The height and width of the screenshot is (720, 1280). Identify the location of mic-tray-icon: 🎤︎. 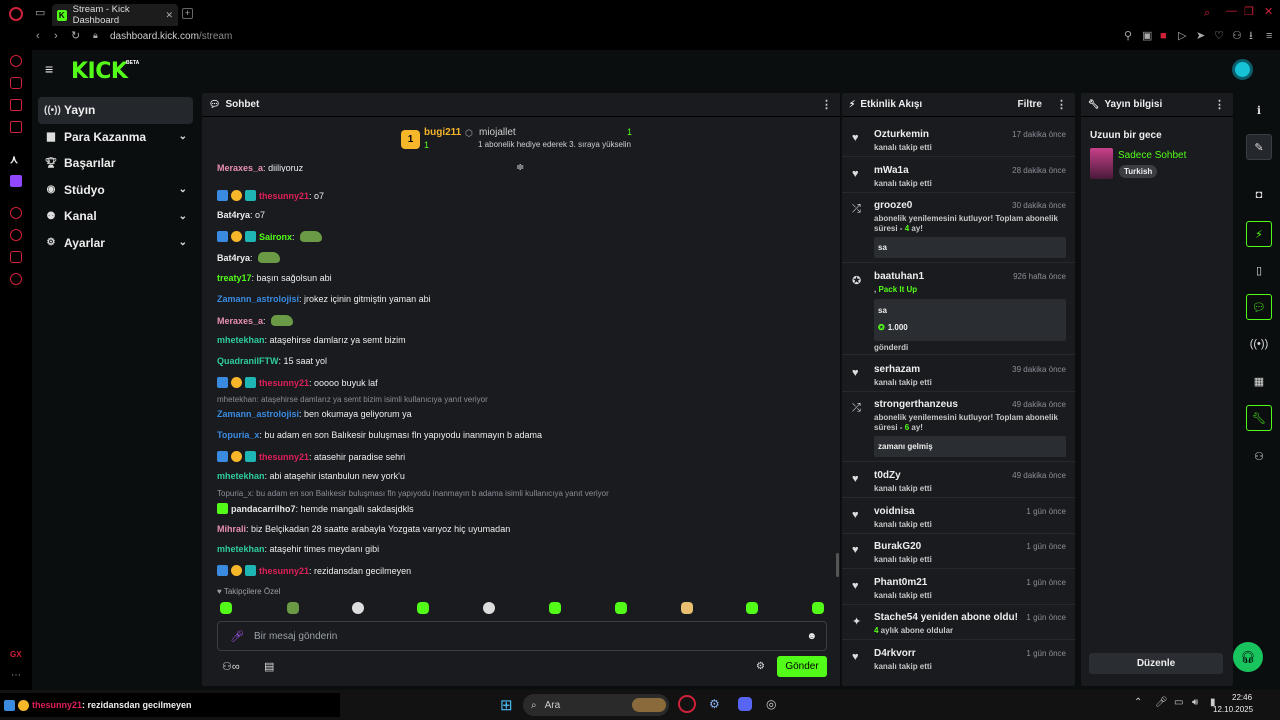
(1161, 702).